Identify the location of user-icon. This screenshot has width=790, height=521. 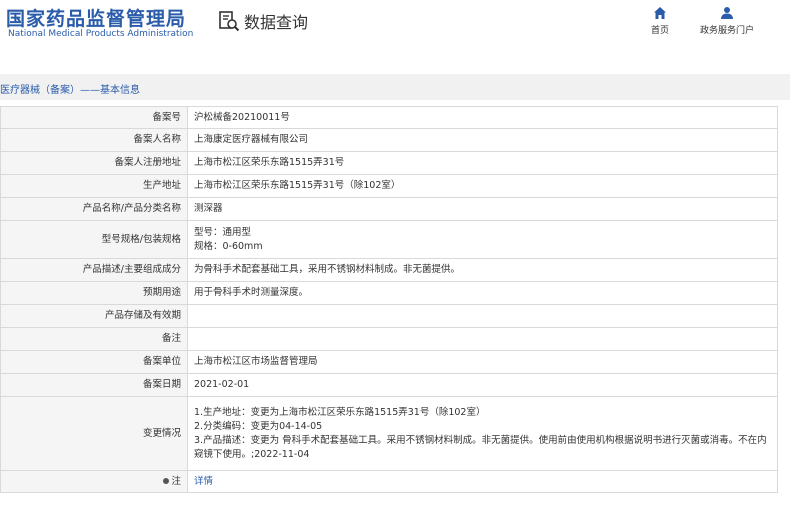
(727, 13).